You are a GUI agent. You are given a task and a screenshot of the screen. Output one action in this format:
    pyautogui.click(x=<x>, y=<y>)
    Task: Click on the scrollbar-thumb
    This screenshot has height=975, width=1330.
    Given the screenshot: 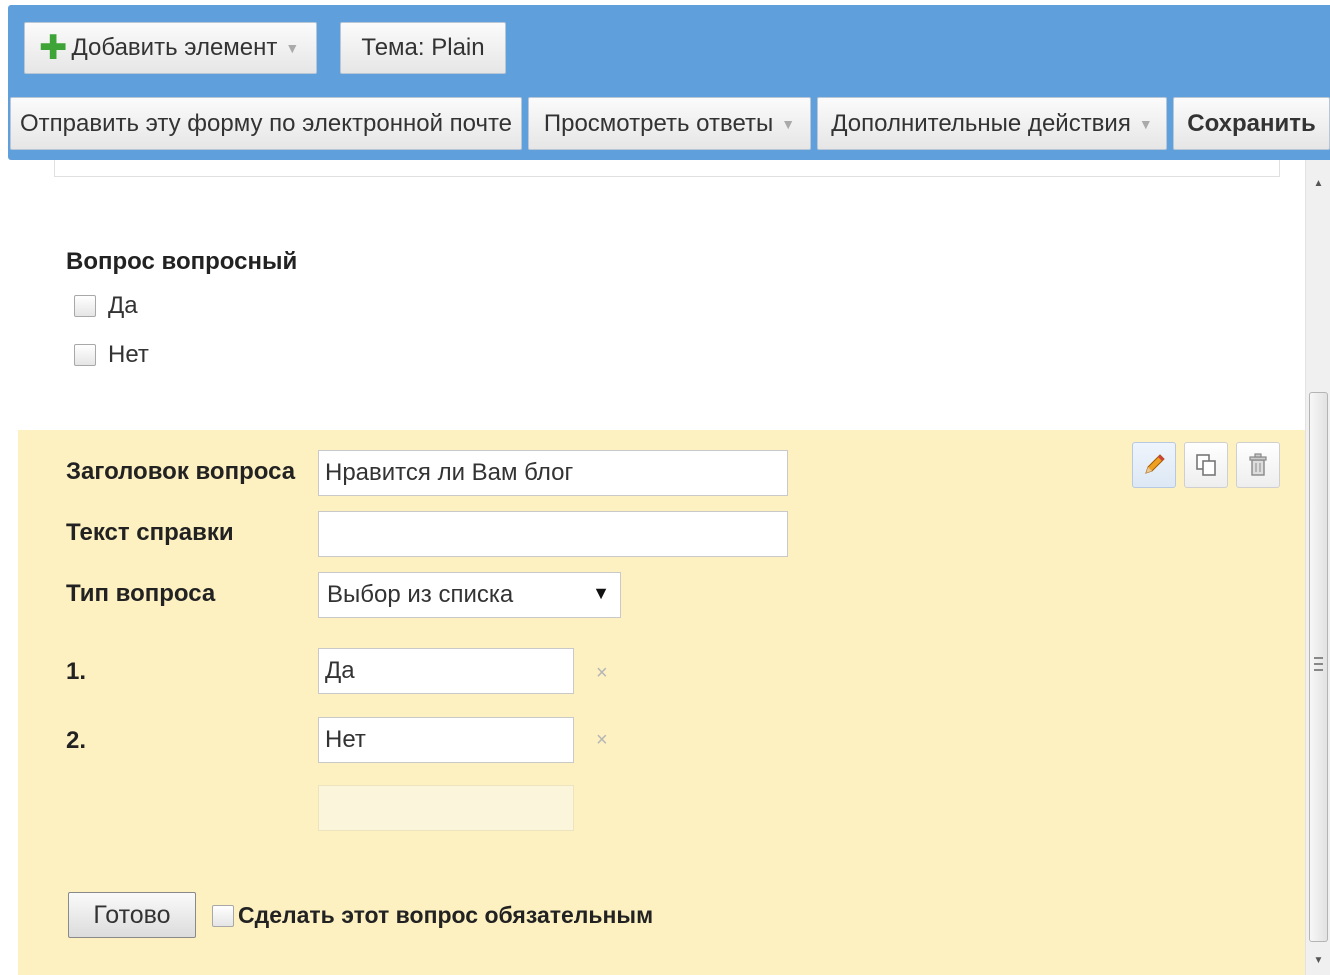 What is the action you would take?
    pyautogui.click(x=1318, y=667)
    